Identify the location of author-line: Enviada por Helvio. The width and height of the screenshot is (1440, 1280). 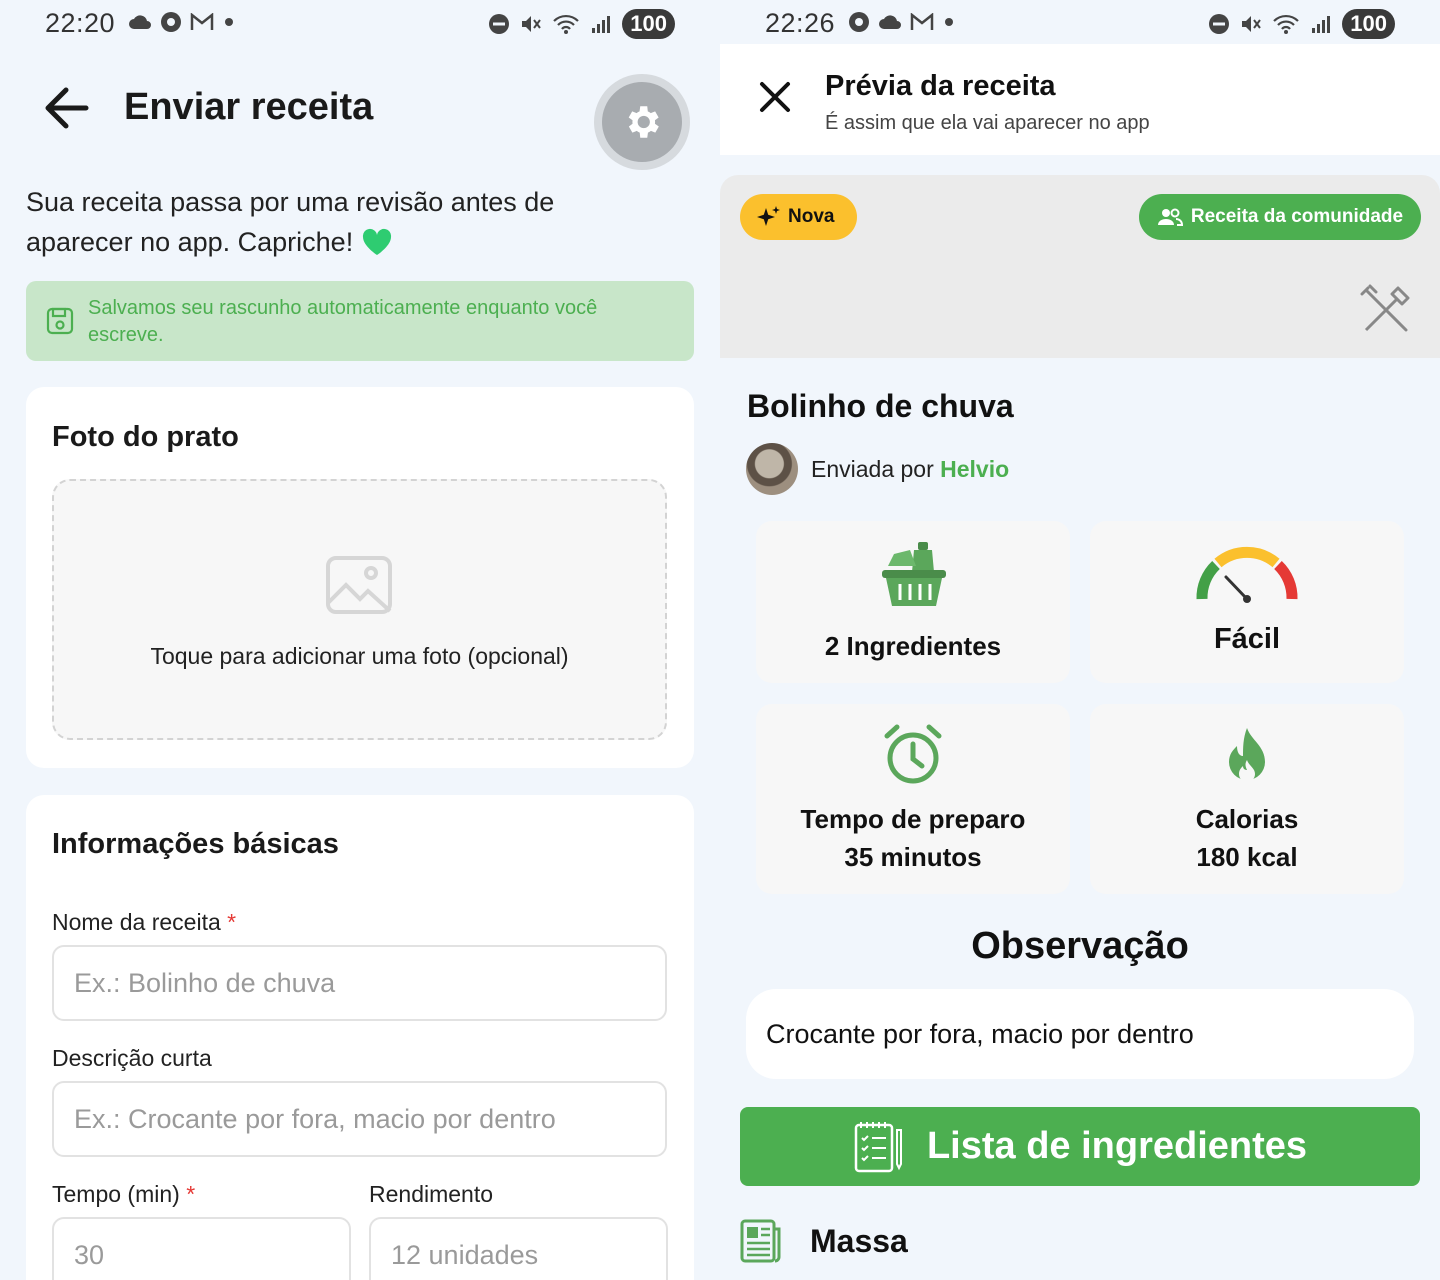
(910, 469).